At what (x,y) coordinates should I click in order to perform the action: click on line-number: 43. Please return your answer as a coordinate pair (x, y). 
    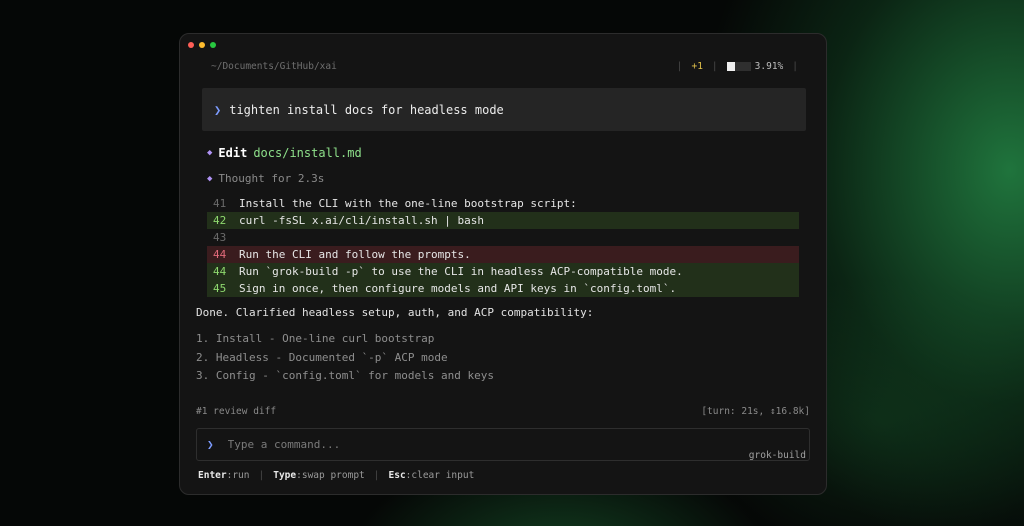
    Looking at the image, I should click on (220, 237).